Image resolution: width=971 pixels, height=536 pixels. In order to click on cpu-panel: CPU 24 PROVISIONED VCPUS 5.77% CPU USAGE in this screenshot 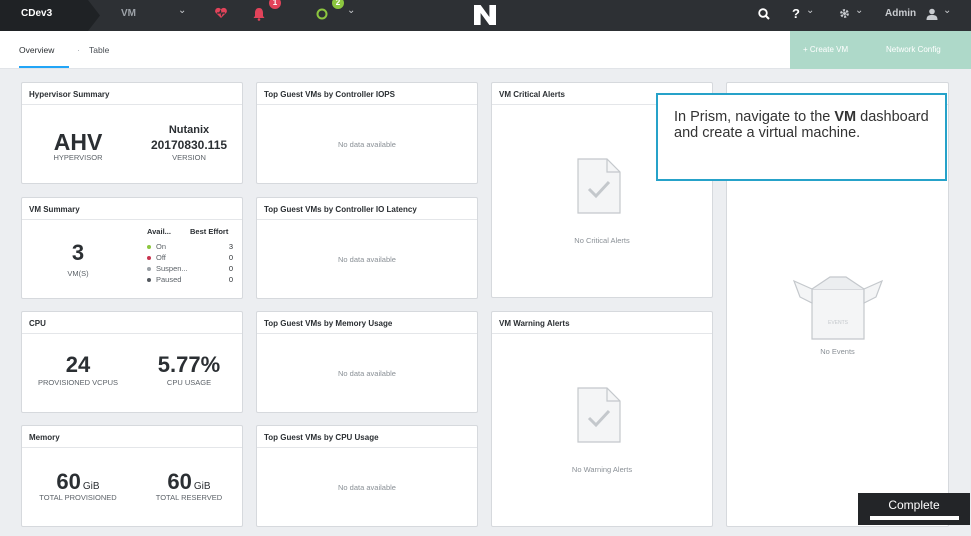, I will do `click(132, 362)`.